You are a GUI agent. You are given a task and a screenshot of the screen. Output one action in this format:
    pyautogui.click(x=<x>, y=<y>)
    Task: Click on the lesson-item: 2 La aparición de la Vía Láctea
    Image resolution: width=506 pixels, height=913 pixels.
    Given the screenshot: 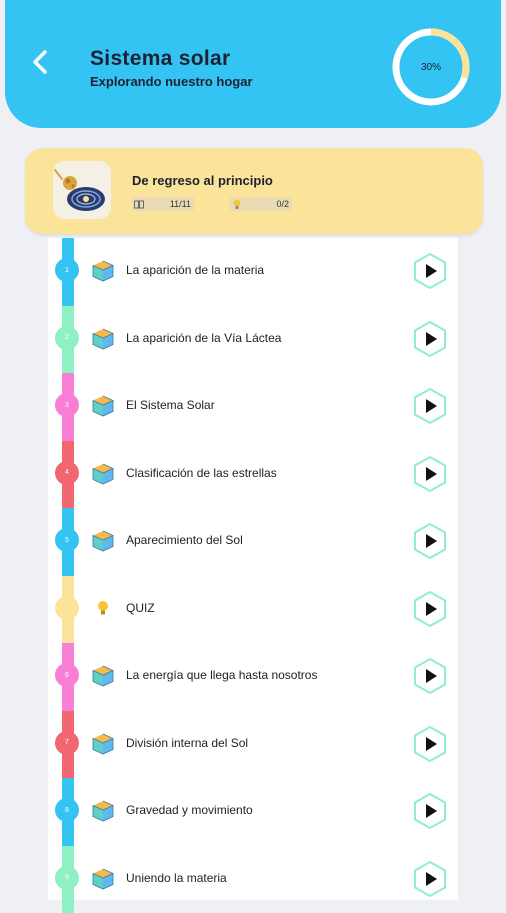 What is the action you would take?
    pyautogui.click(x=253, y=338)
    